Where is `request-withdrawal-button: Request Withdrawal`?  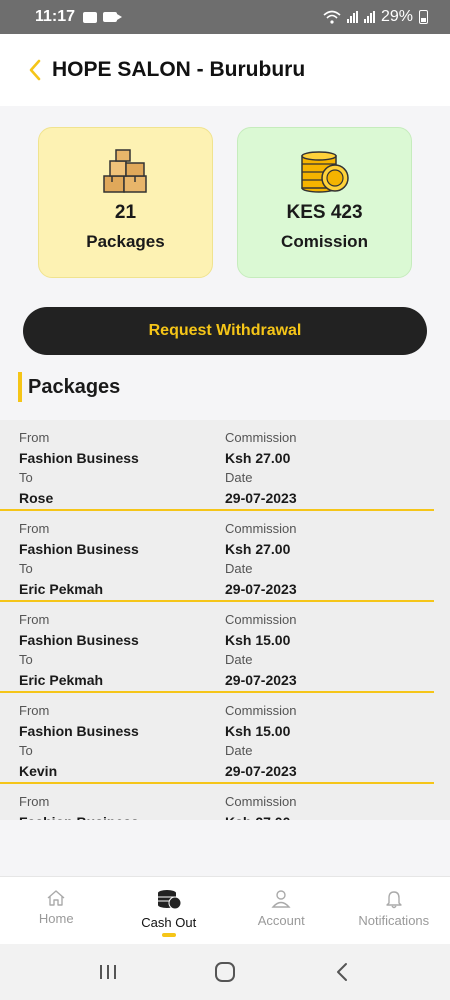
request-withdrawal-button: Request Withdrawal is located at coordinates (225, 331).